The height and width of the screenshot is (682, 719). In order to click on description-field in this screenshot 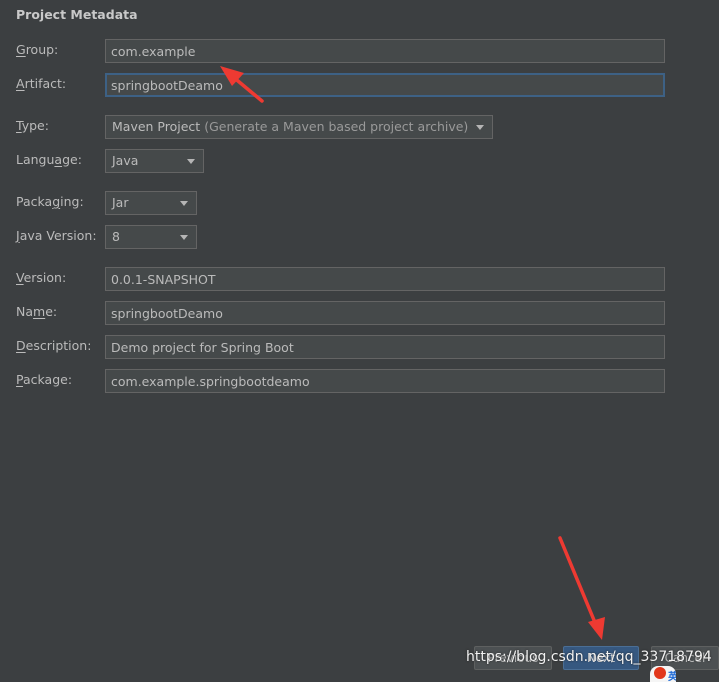, I will do `click(385, 347)`.